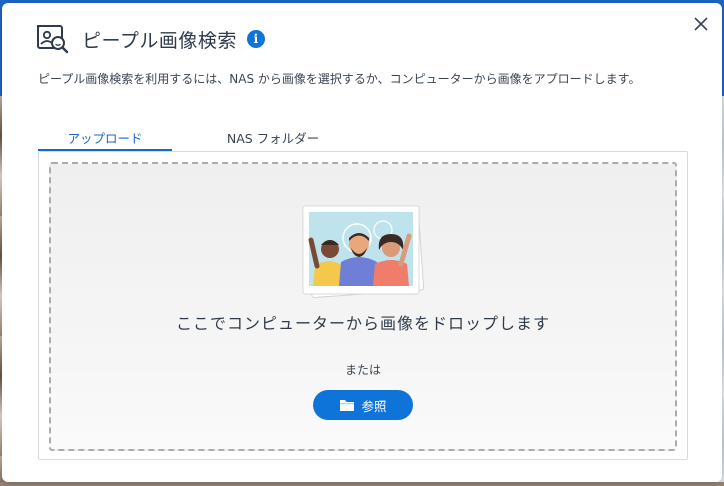  I want to click on dialog-header: ピープル画像検索 i, so click(150, 39).